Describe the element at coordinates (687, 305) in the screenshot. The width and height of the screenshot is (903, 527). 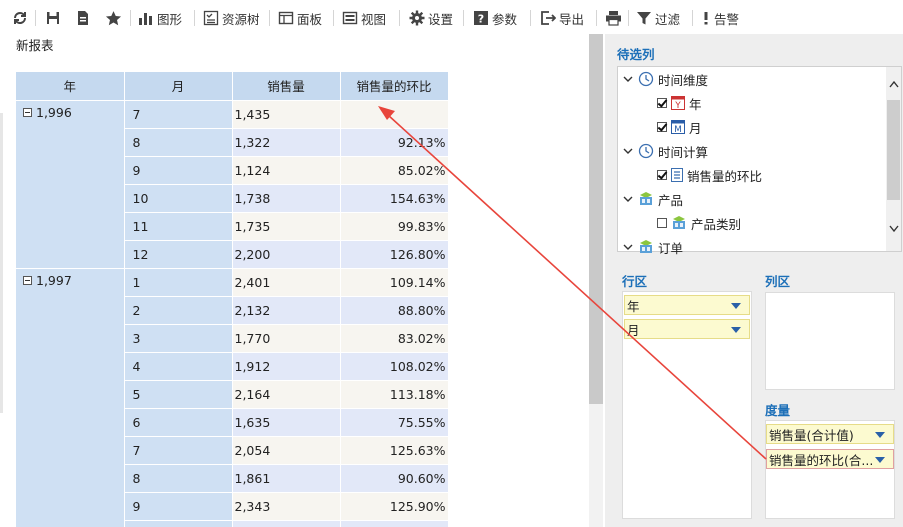
I see `row-chip-year: 年` at that location.